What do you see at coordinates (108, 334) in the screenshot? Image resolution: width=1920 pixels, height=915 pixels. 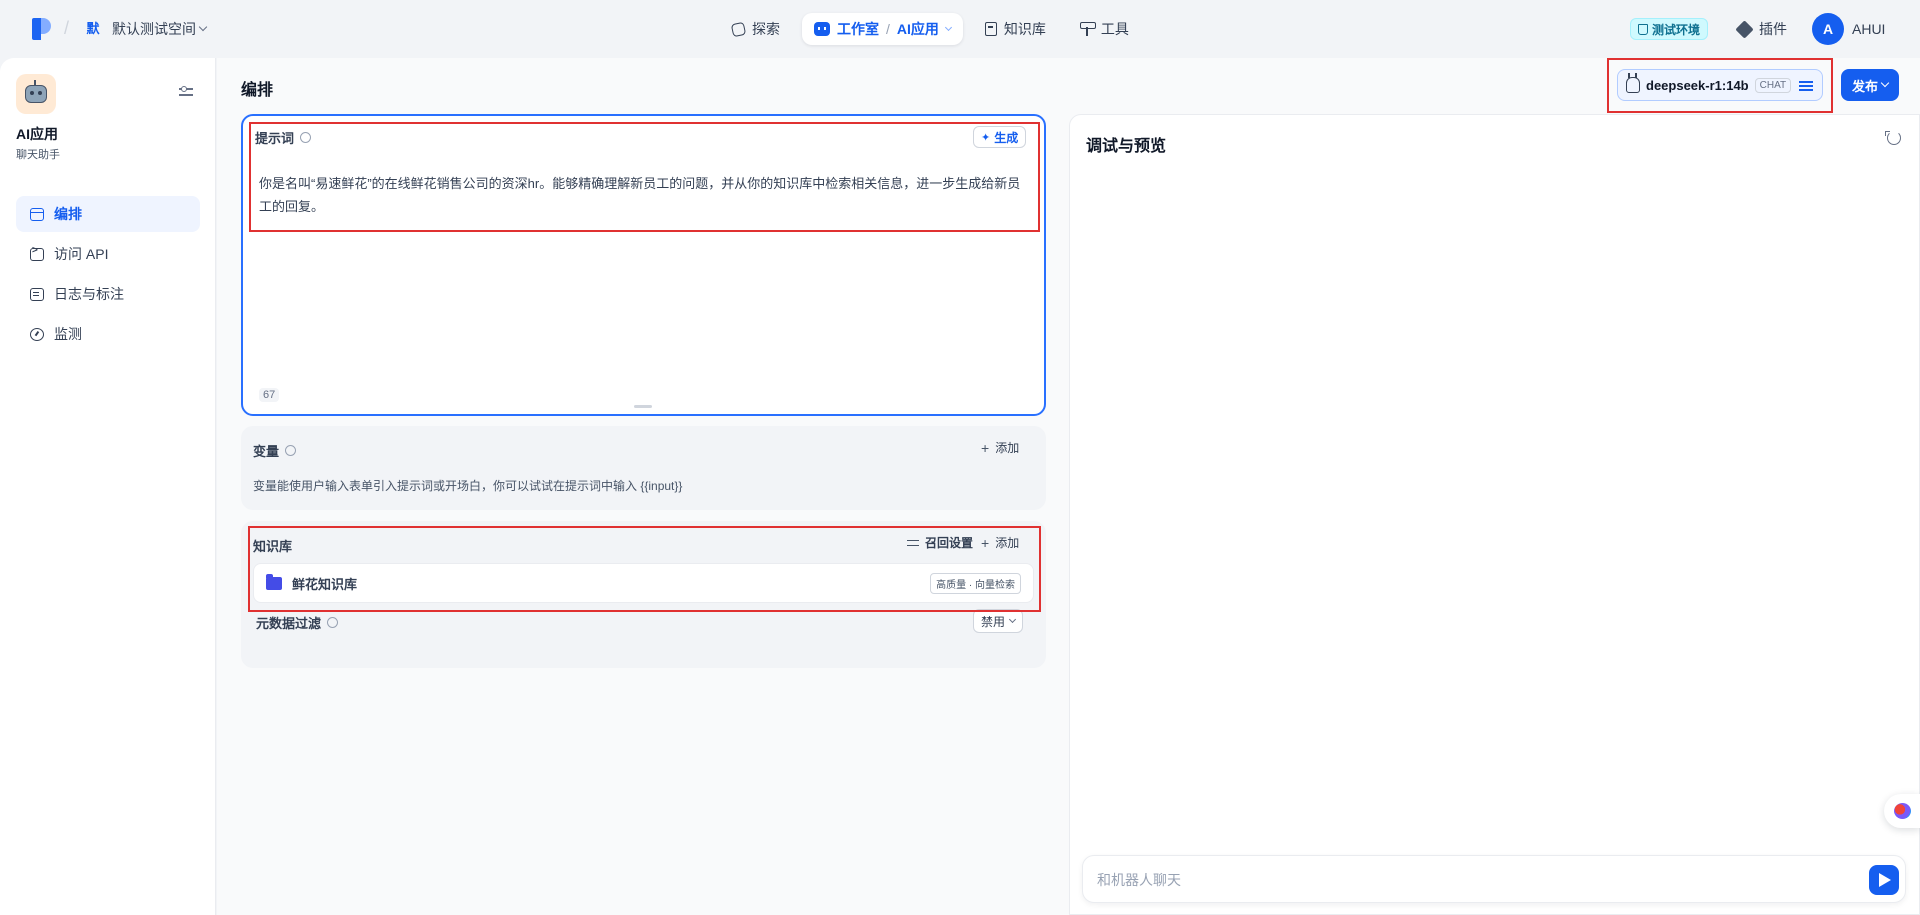 I see `sidebar-item-monitor: 监测` at bounding box center [108, 334].